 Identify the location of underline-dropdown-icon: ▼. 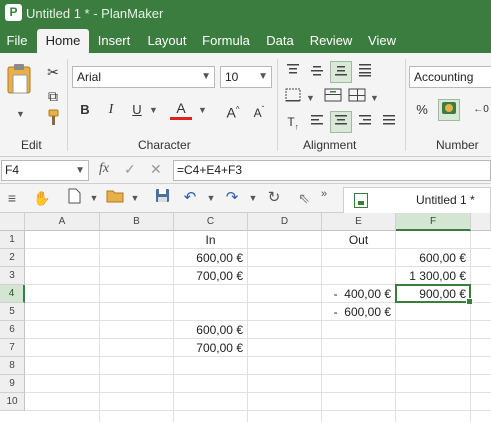
(153, 110).